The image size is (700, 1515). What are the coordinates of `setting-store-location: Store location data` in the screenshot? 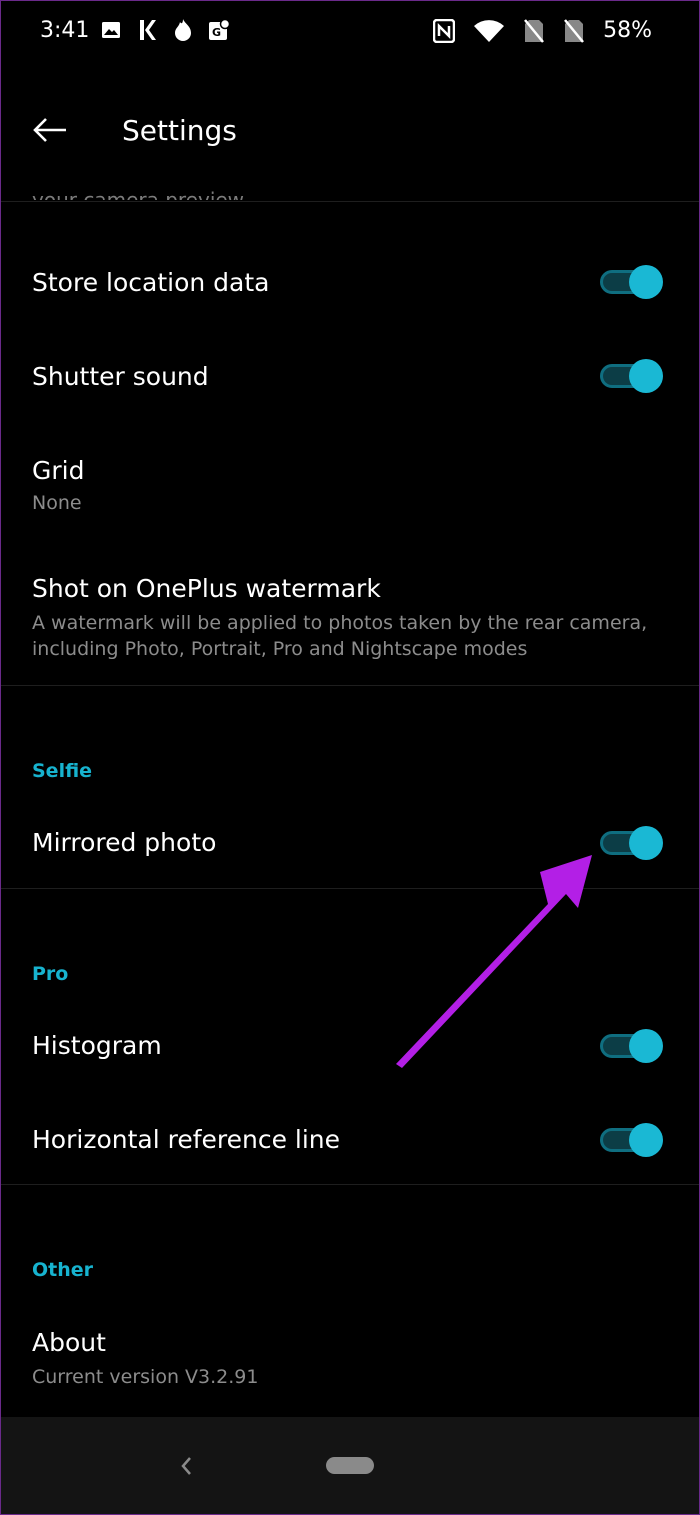 It's located at (350, 284).